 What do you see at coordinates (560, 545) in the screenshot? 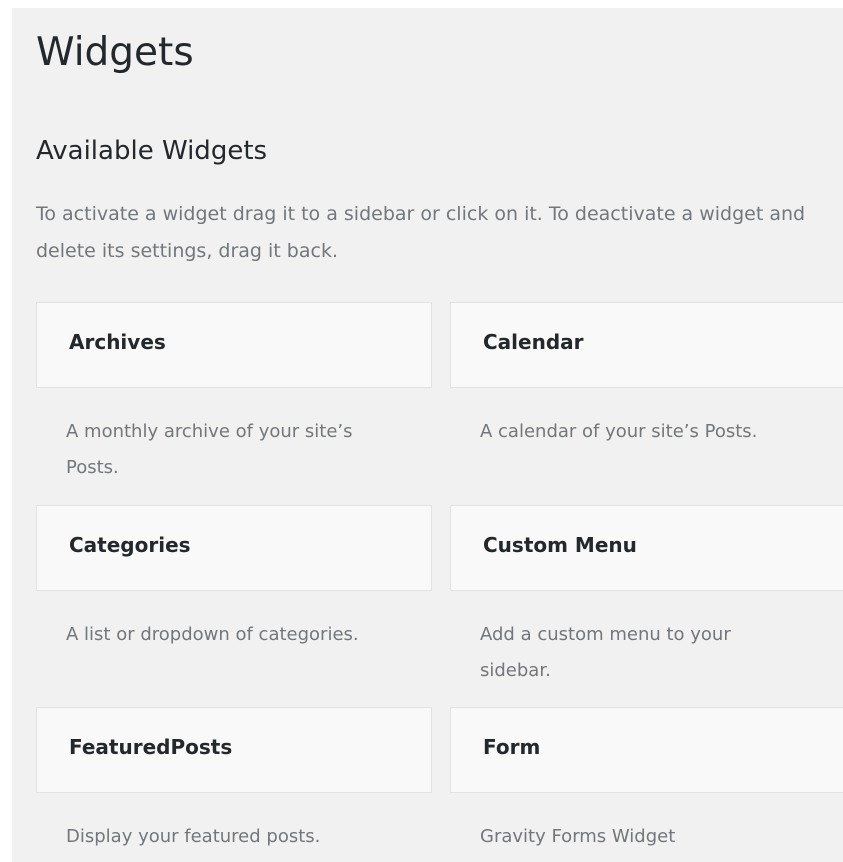
I see `widget-title: Custom Menu` at bounding box center [560, 545].